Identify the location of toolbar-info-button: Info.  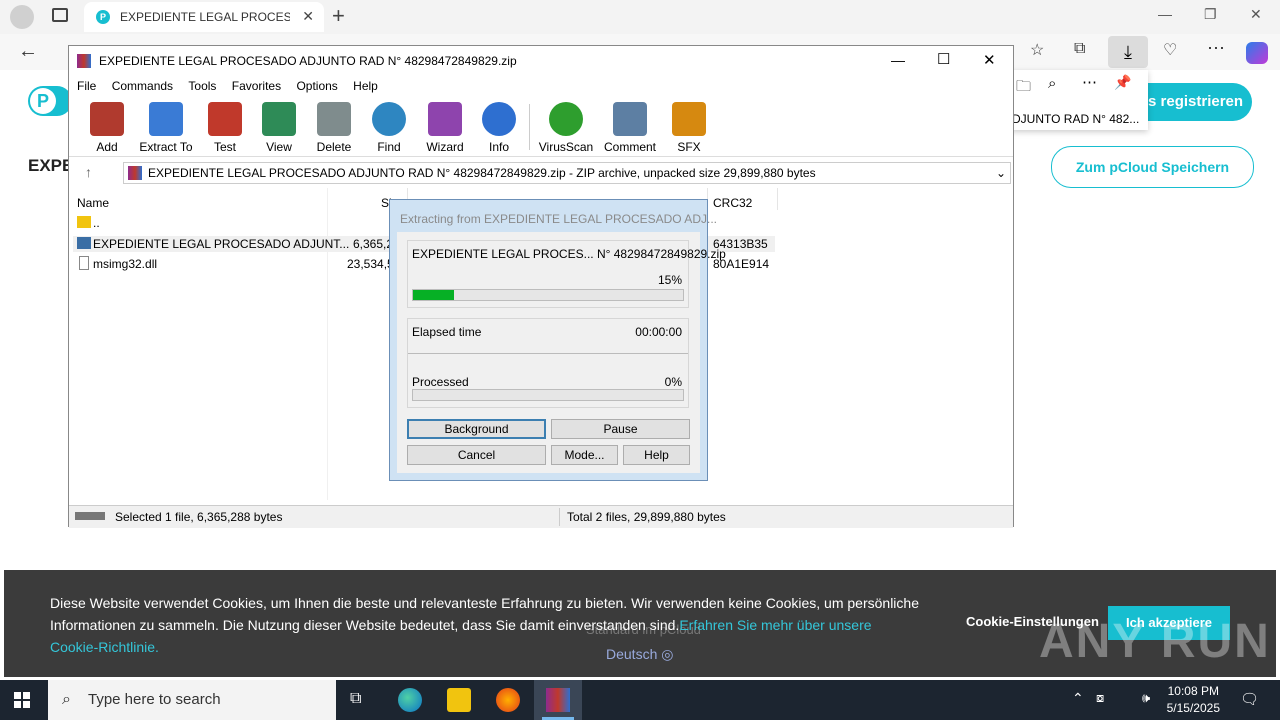
(499, 126).